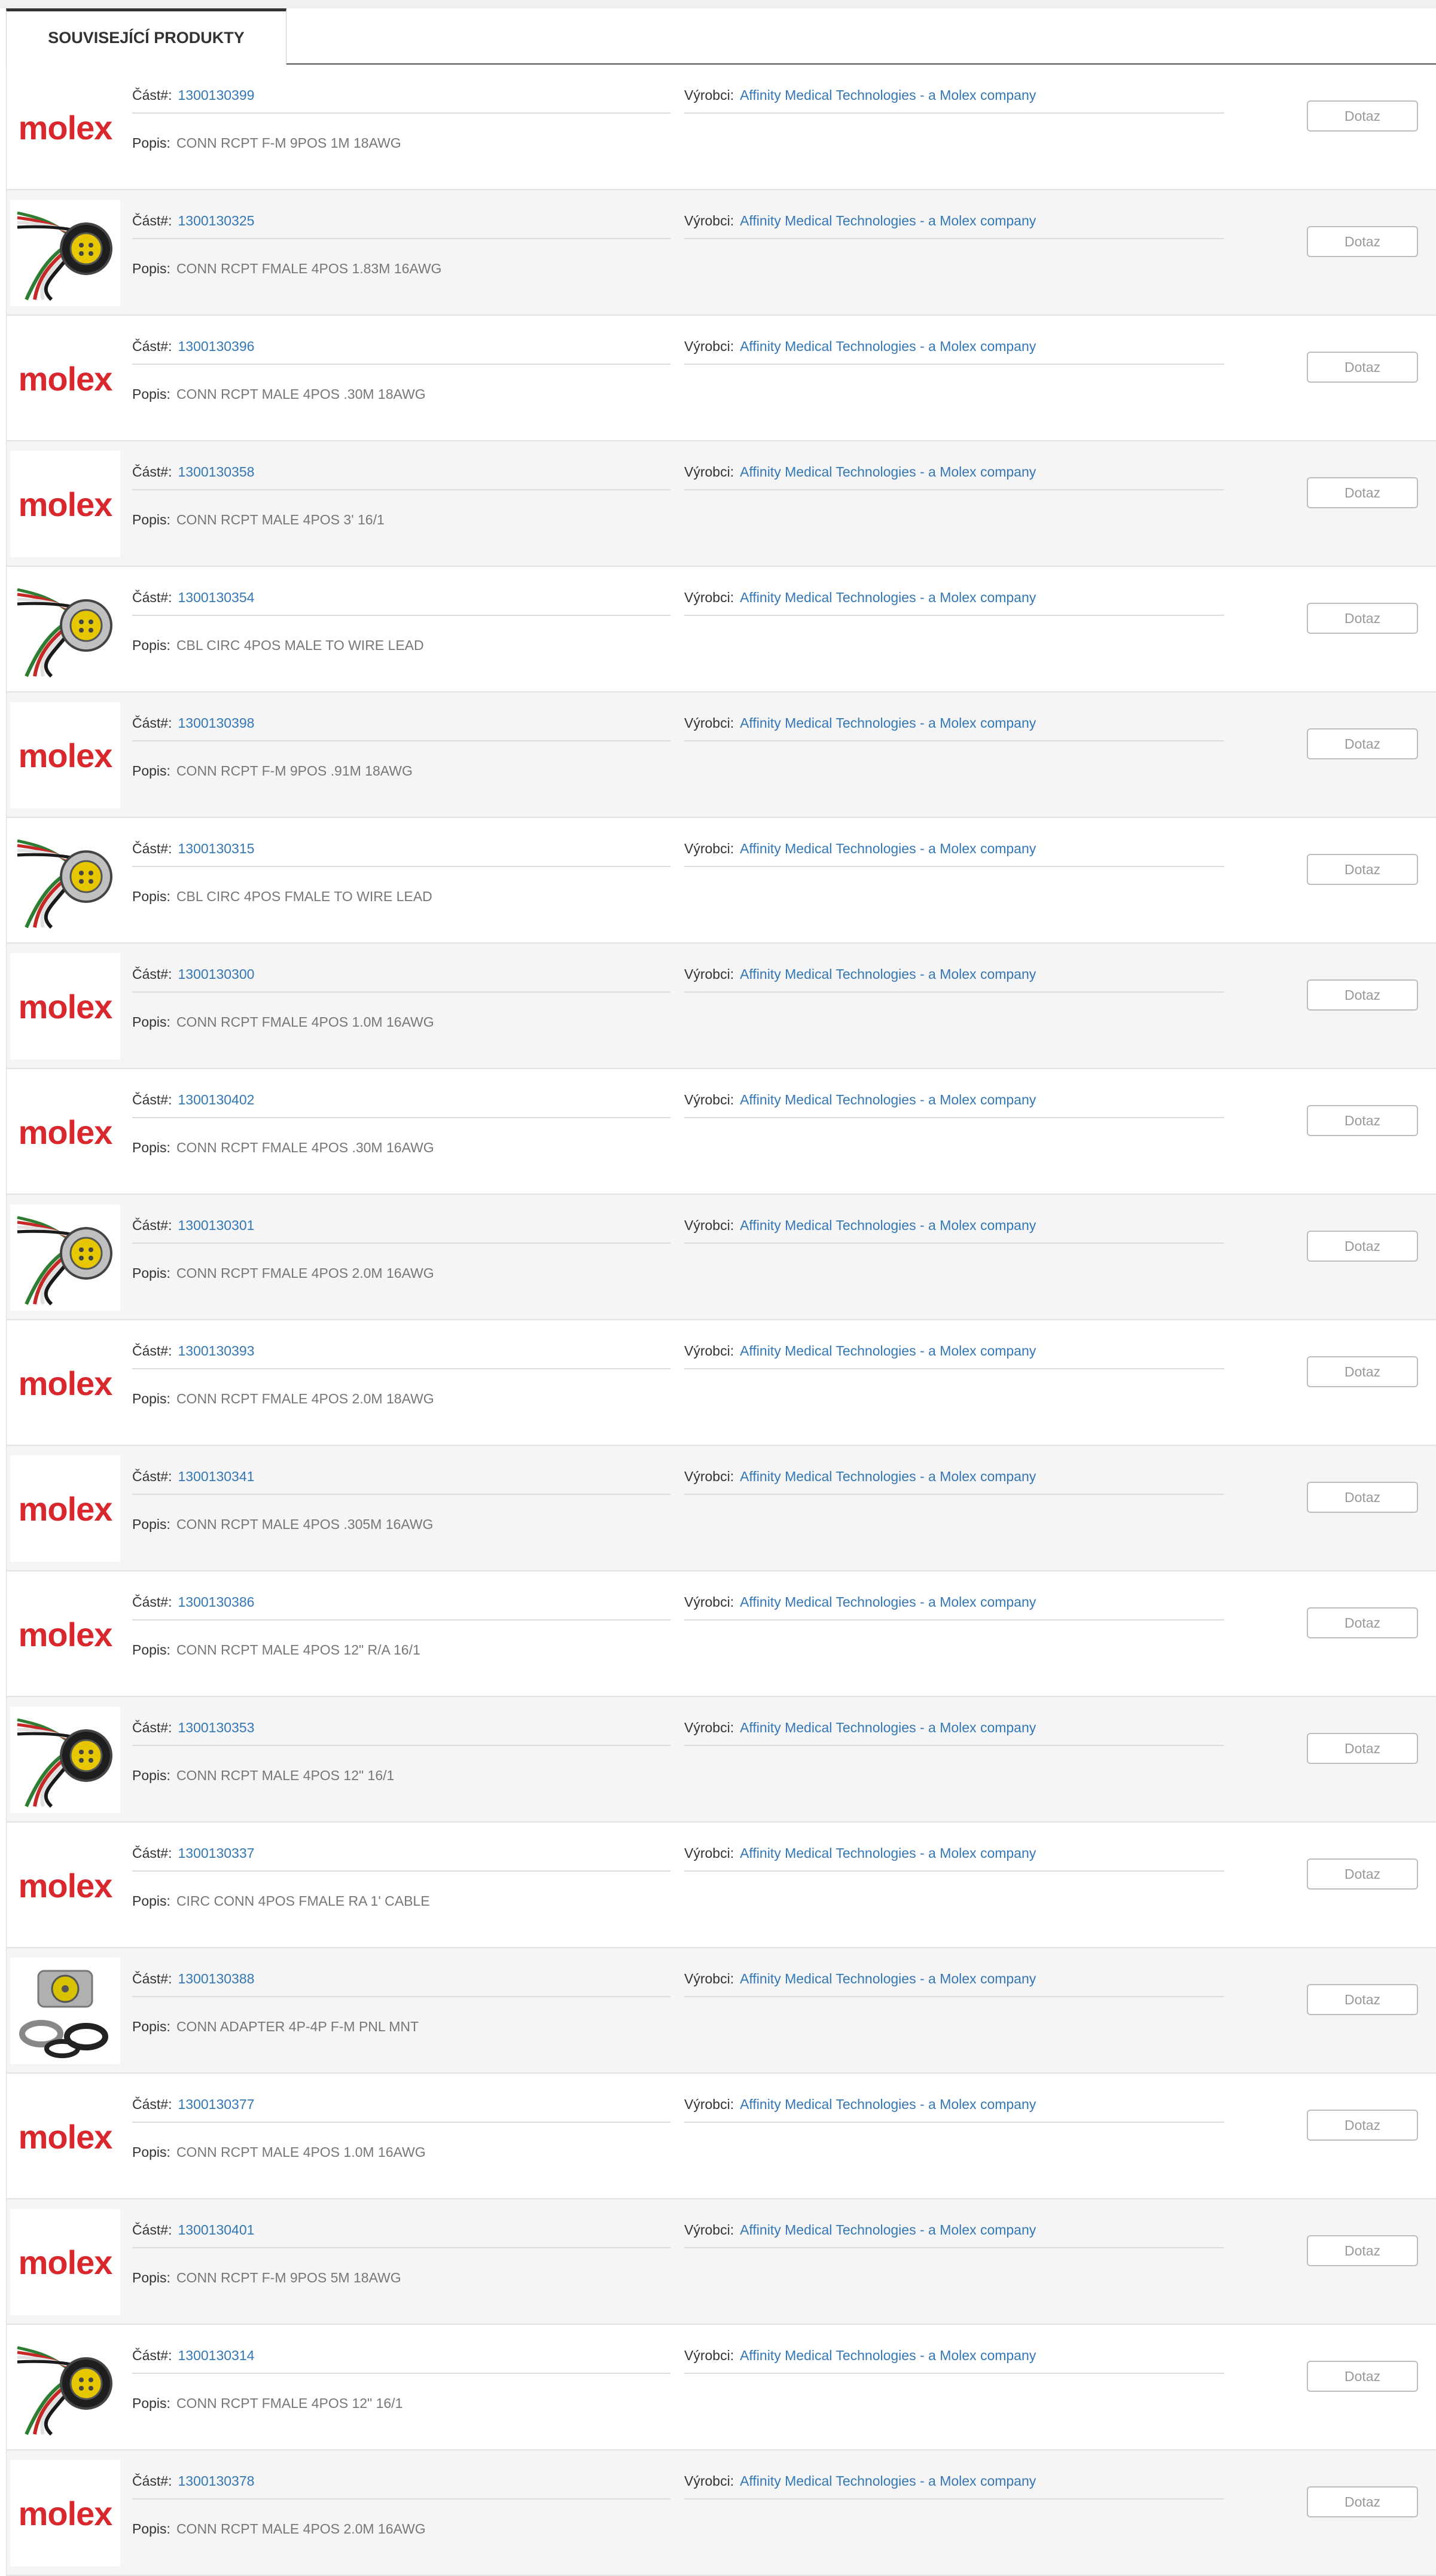  What do you see at coordinates (216, 1853) in the screenshot?
I see `part-number-link: 1300130337` at bounding box center [216, 1853].